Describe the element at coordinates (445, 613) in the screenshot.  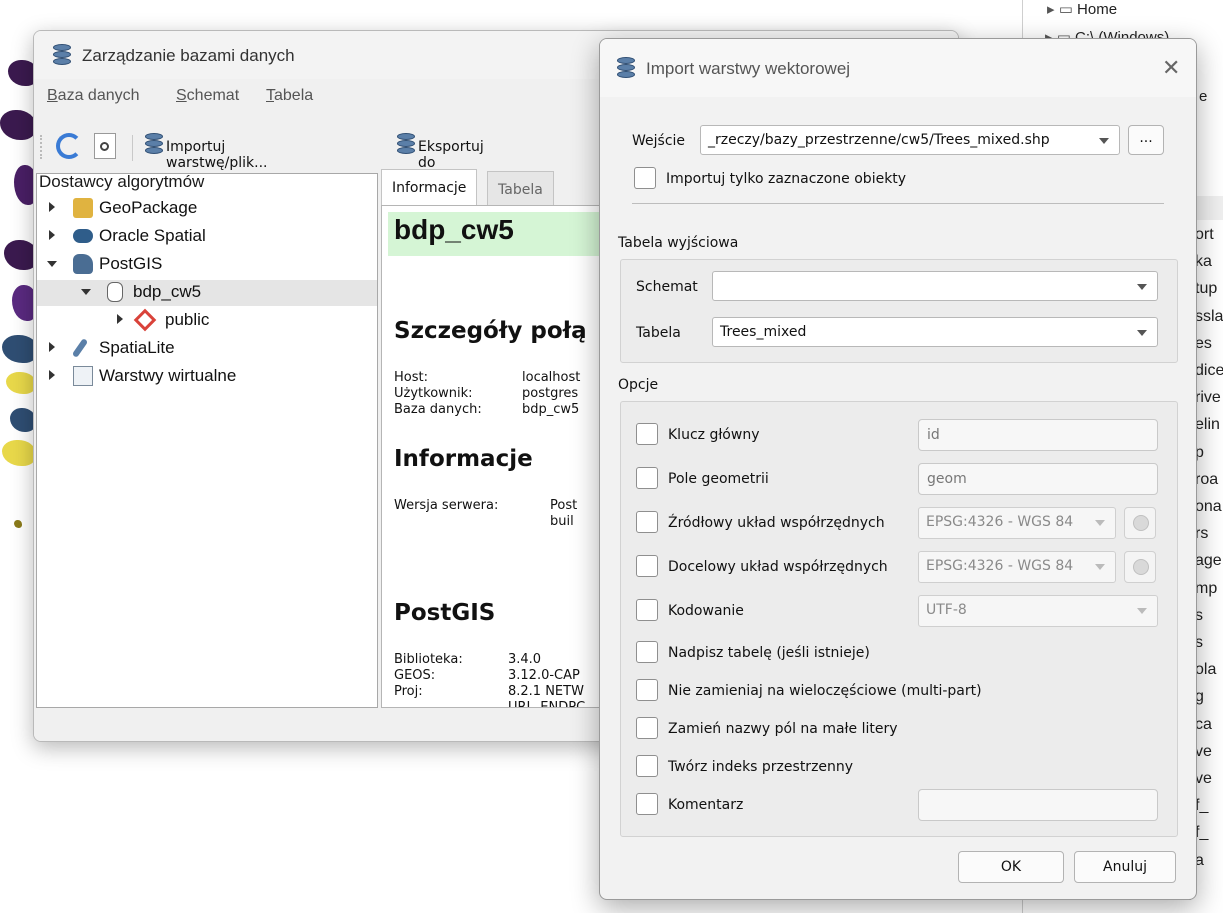
I see `postgis-heading: PostGIS` at that location.